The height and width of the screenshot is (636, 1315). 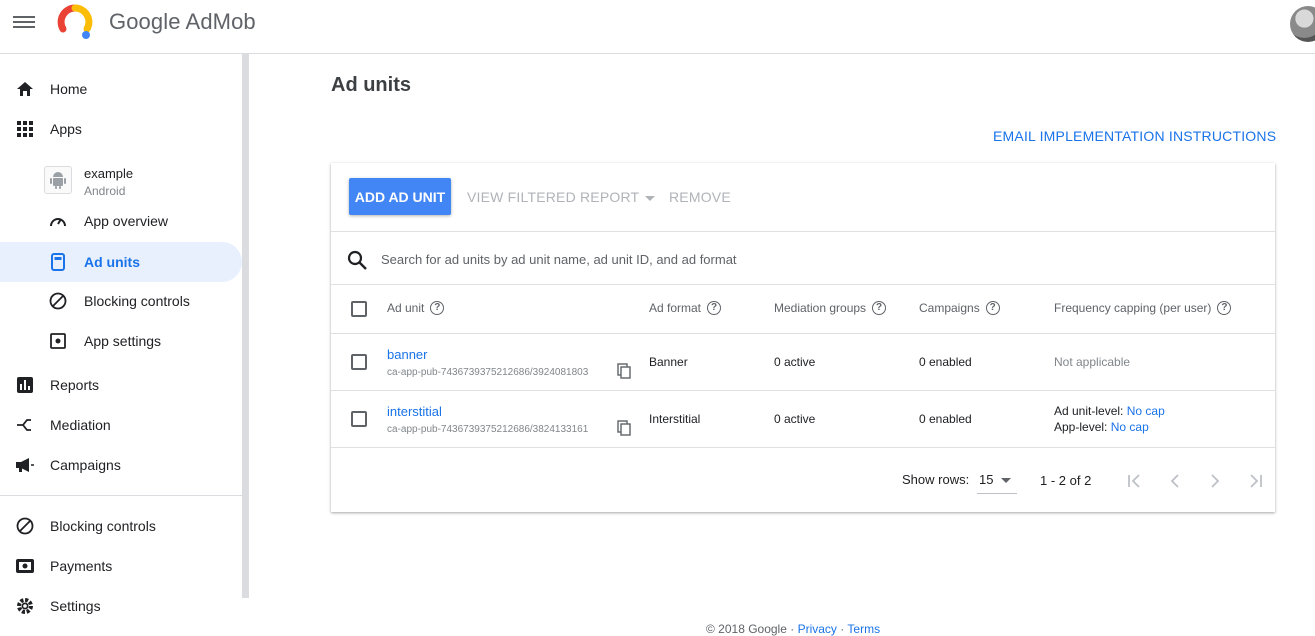 What do you see at coordinates (1081, 427) in the screenshot?
I see `frequency-label: App-level:` at bounding box center [1081, 427].